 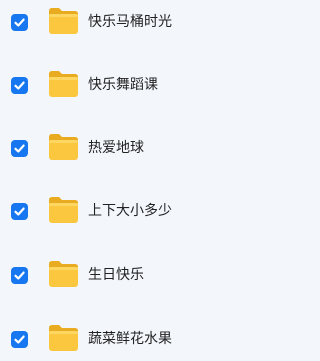 I want to click on folder-row: 生日快乐, so click(x=121, y=276).